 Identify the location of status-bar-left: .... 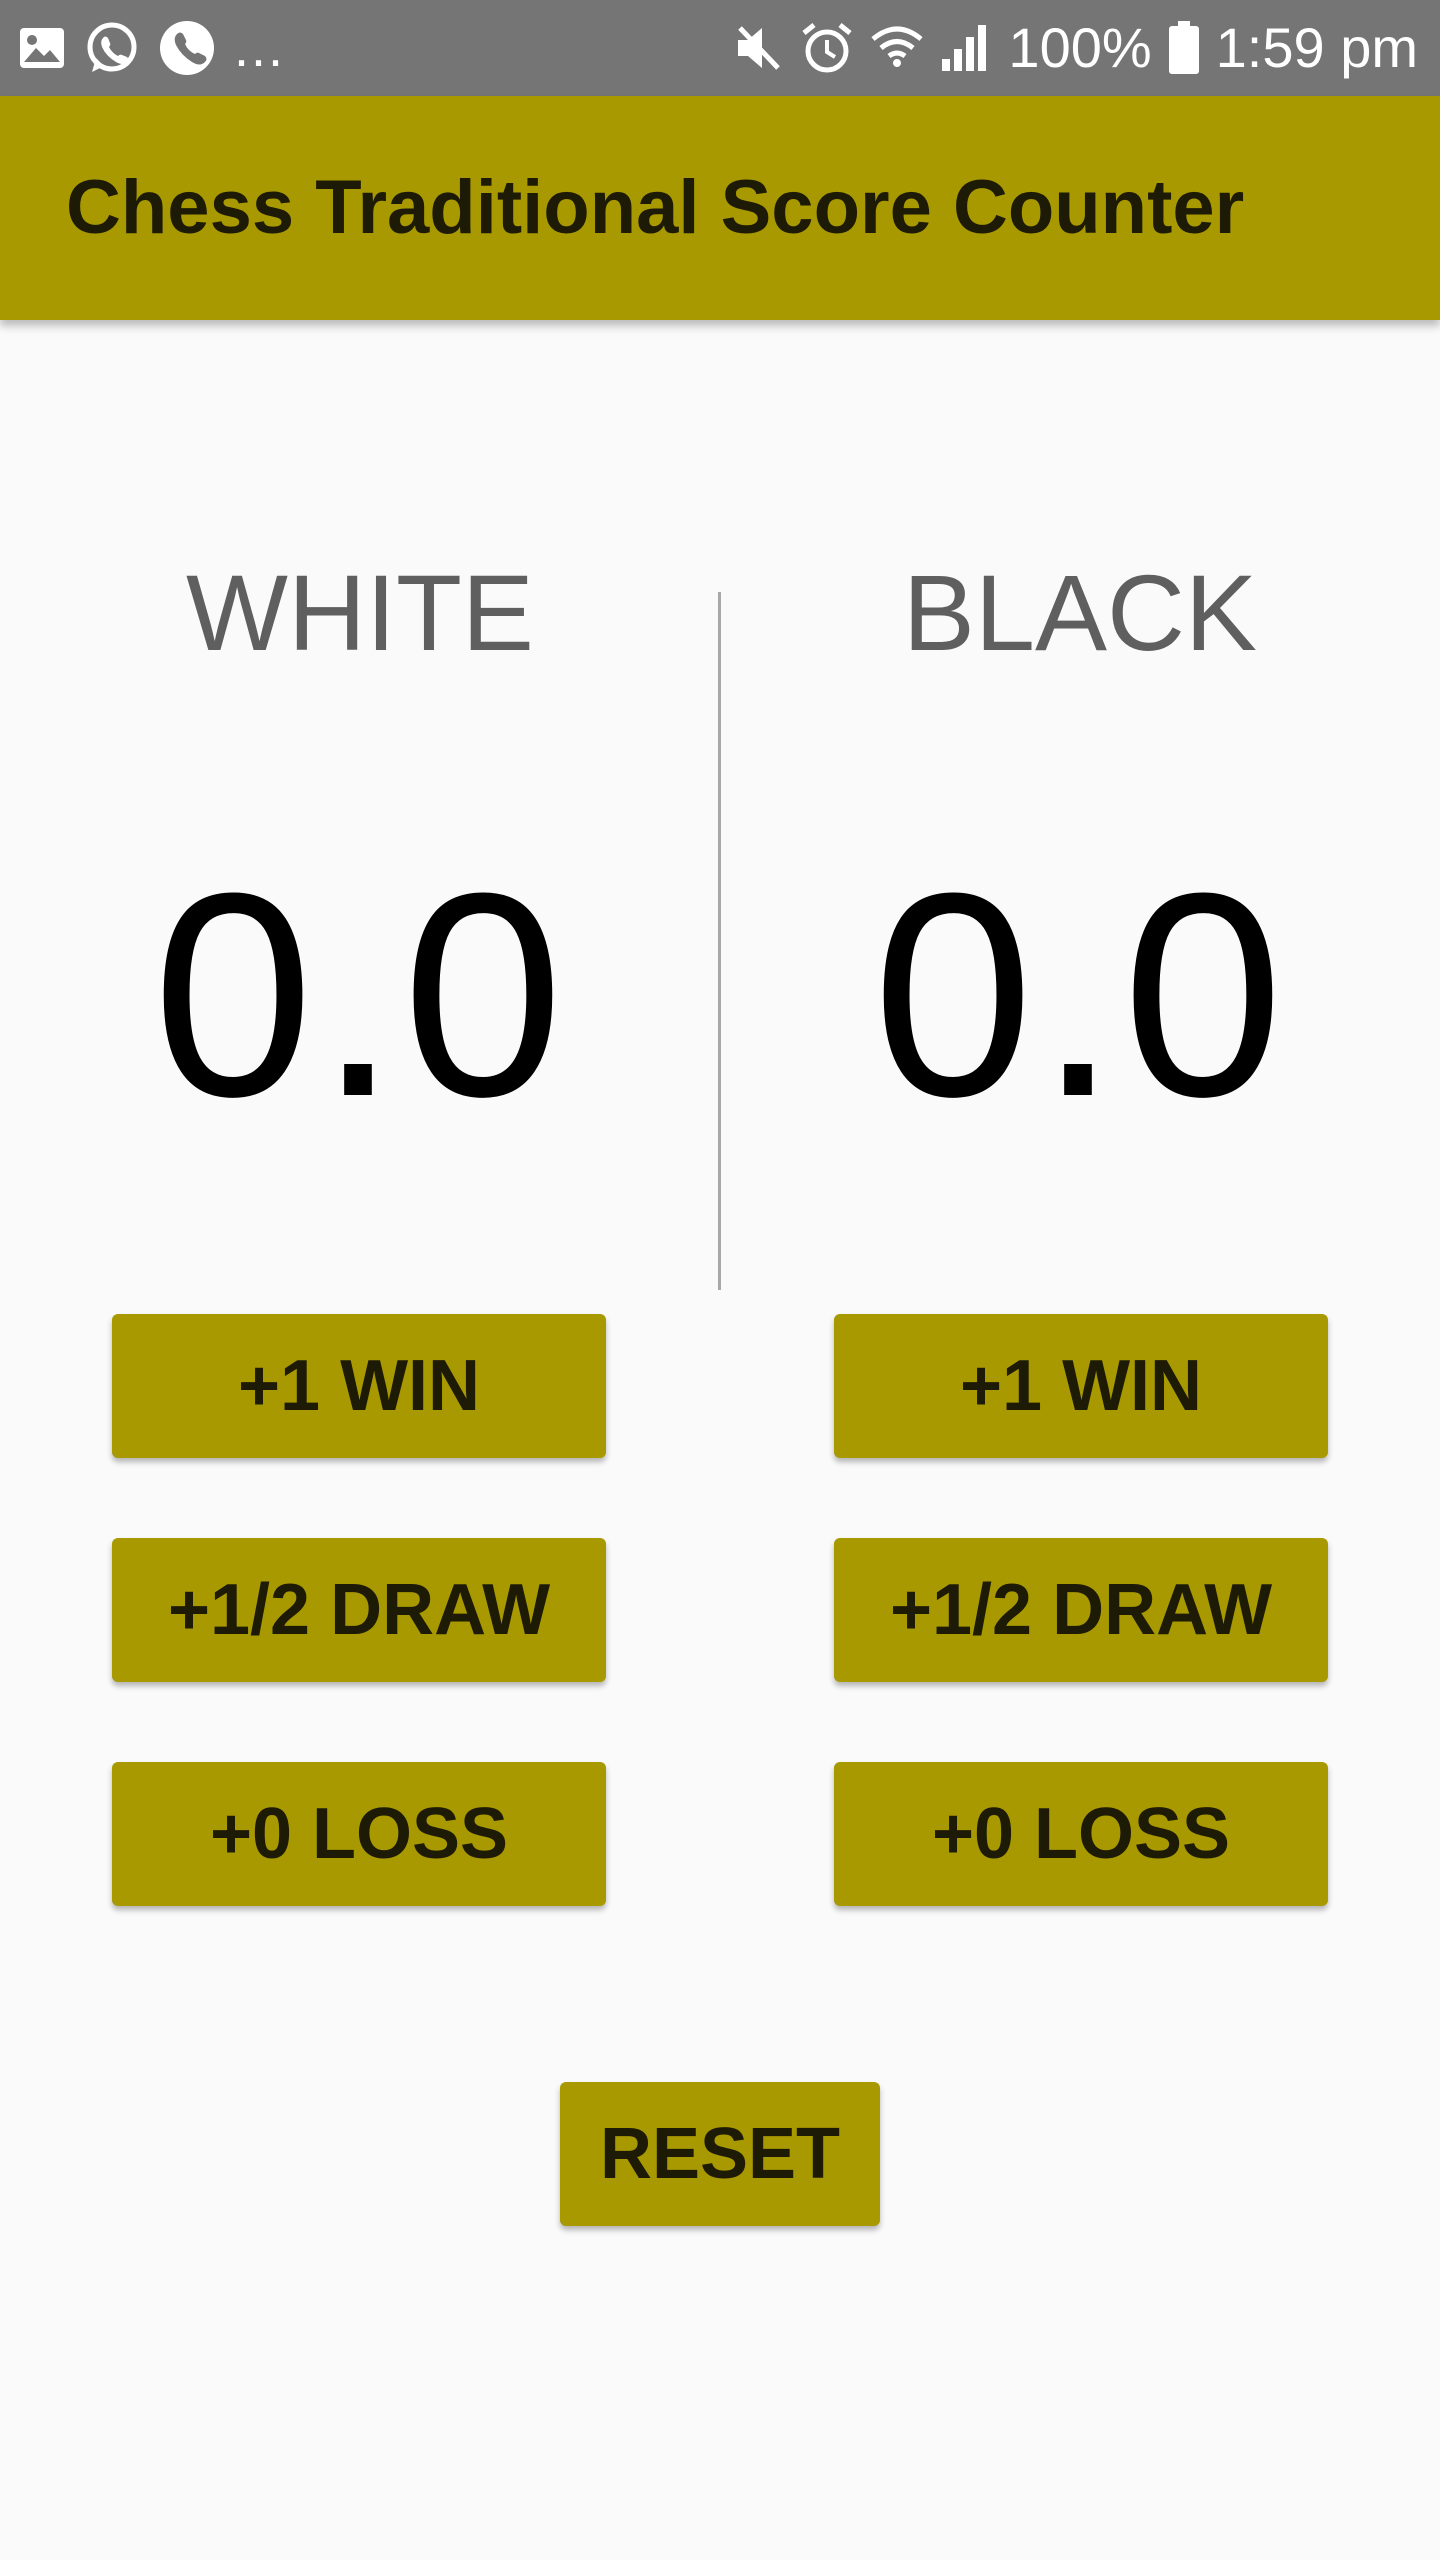
(151, 48).